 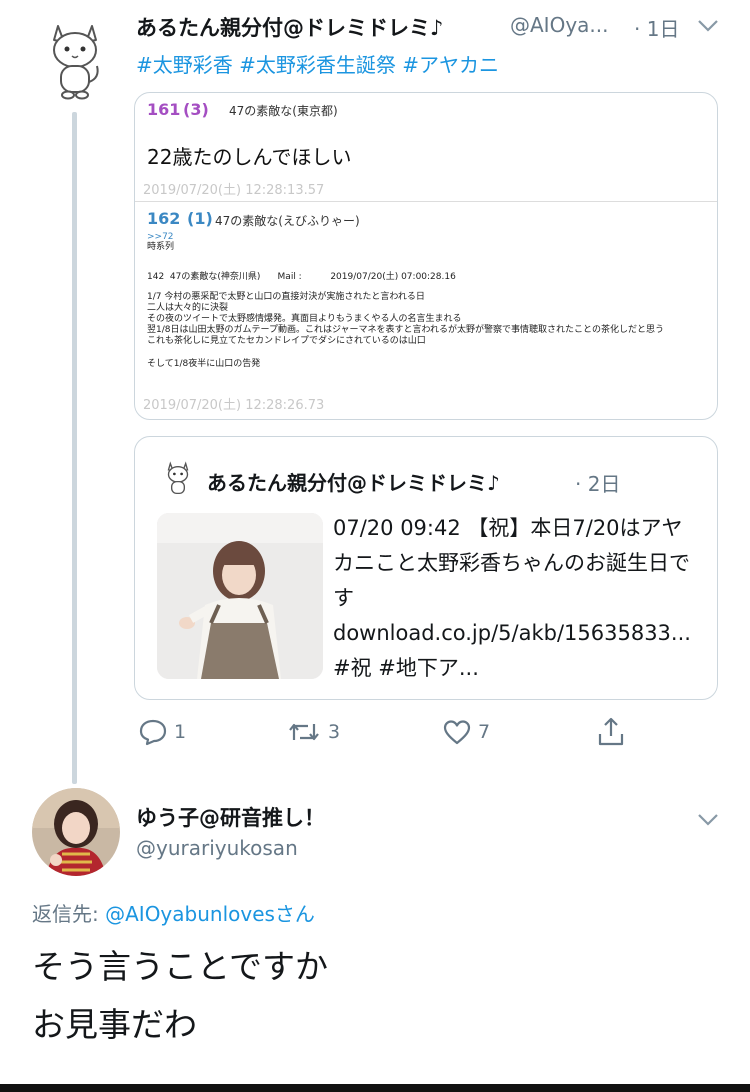 What do you see at coordinates (200, 218) in the screenshot?
I see `post2-count: (1)` at bounding box center [200, 218].